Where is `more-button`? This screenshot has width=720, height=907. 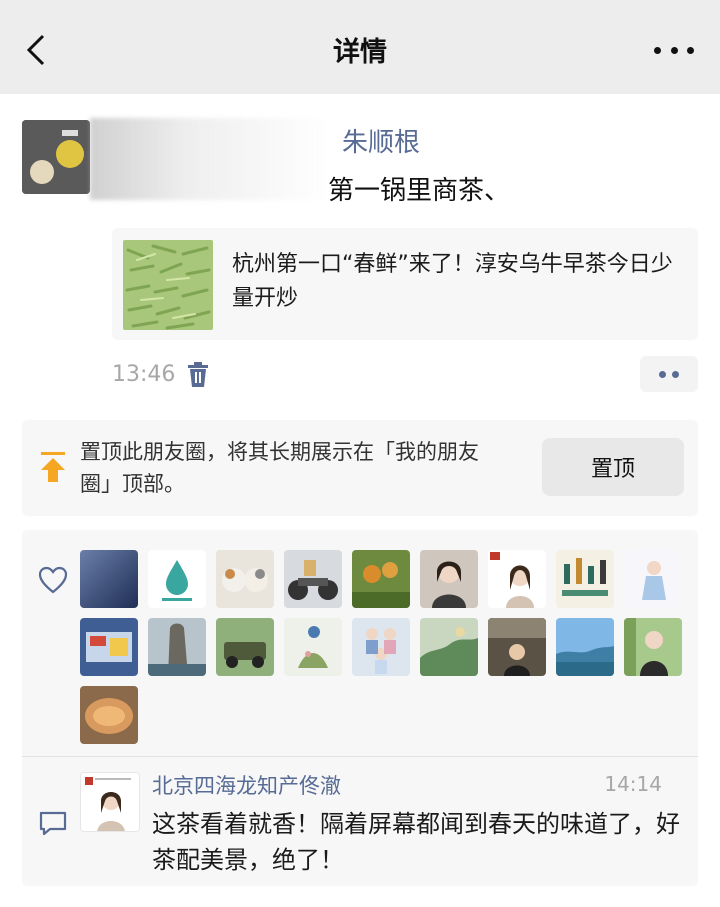
more-button is located at coordinates (674, 50).